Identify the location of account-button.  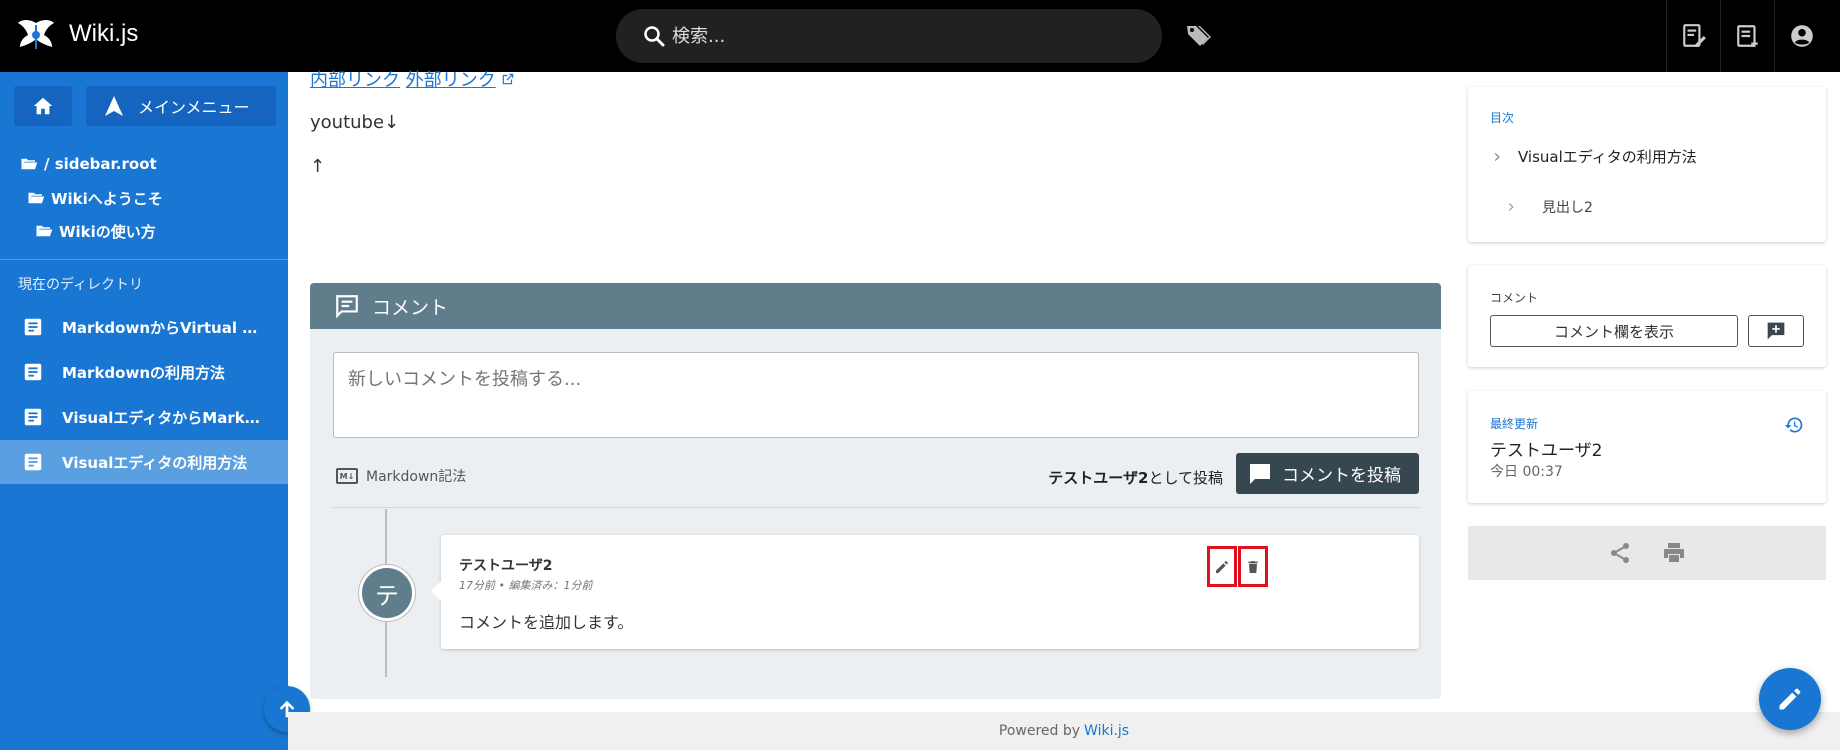
(1801, 36).